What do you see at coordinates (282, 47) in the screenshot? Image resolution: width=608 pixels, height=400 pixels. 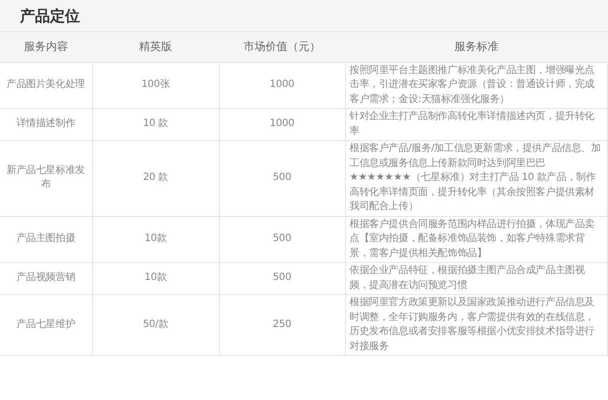 I see `column-header: 市场价值（元）` at bounding box center [282, 47].